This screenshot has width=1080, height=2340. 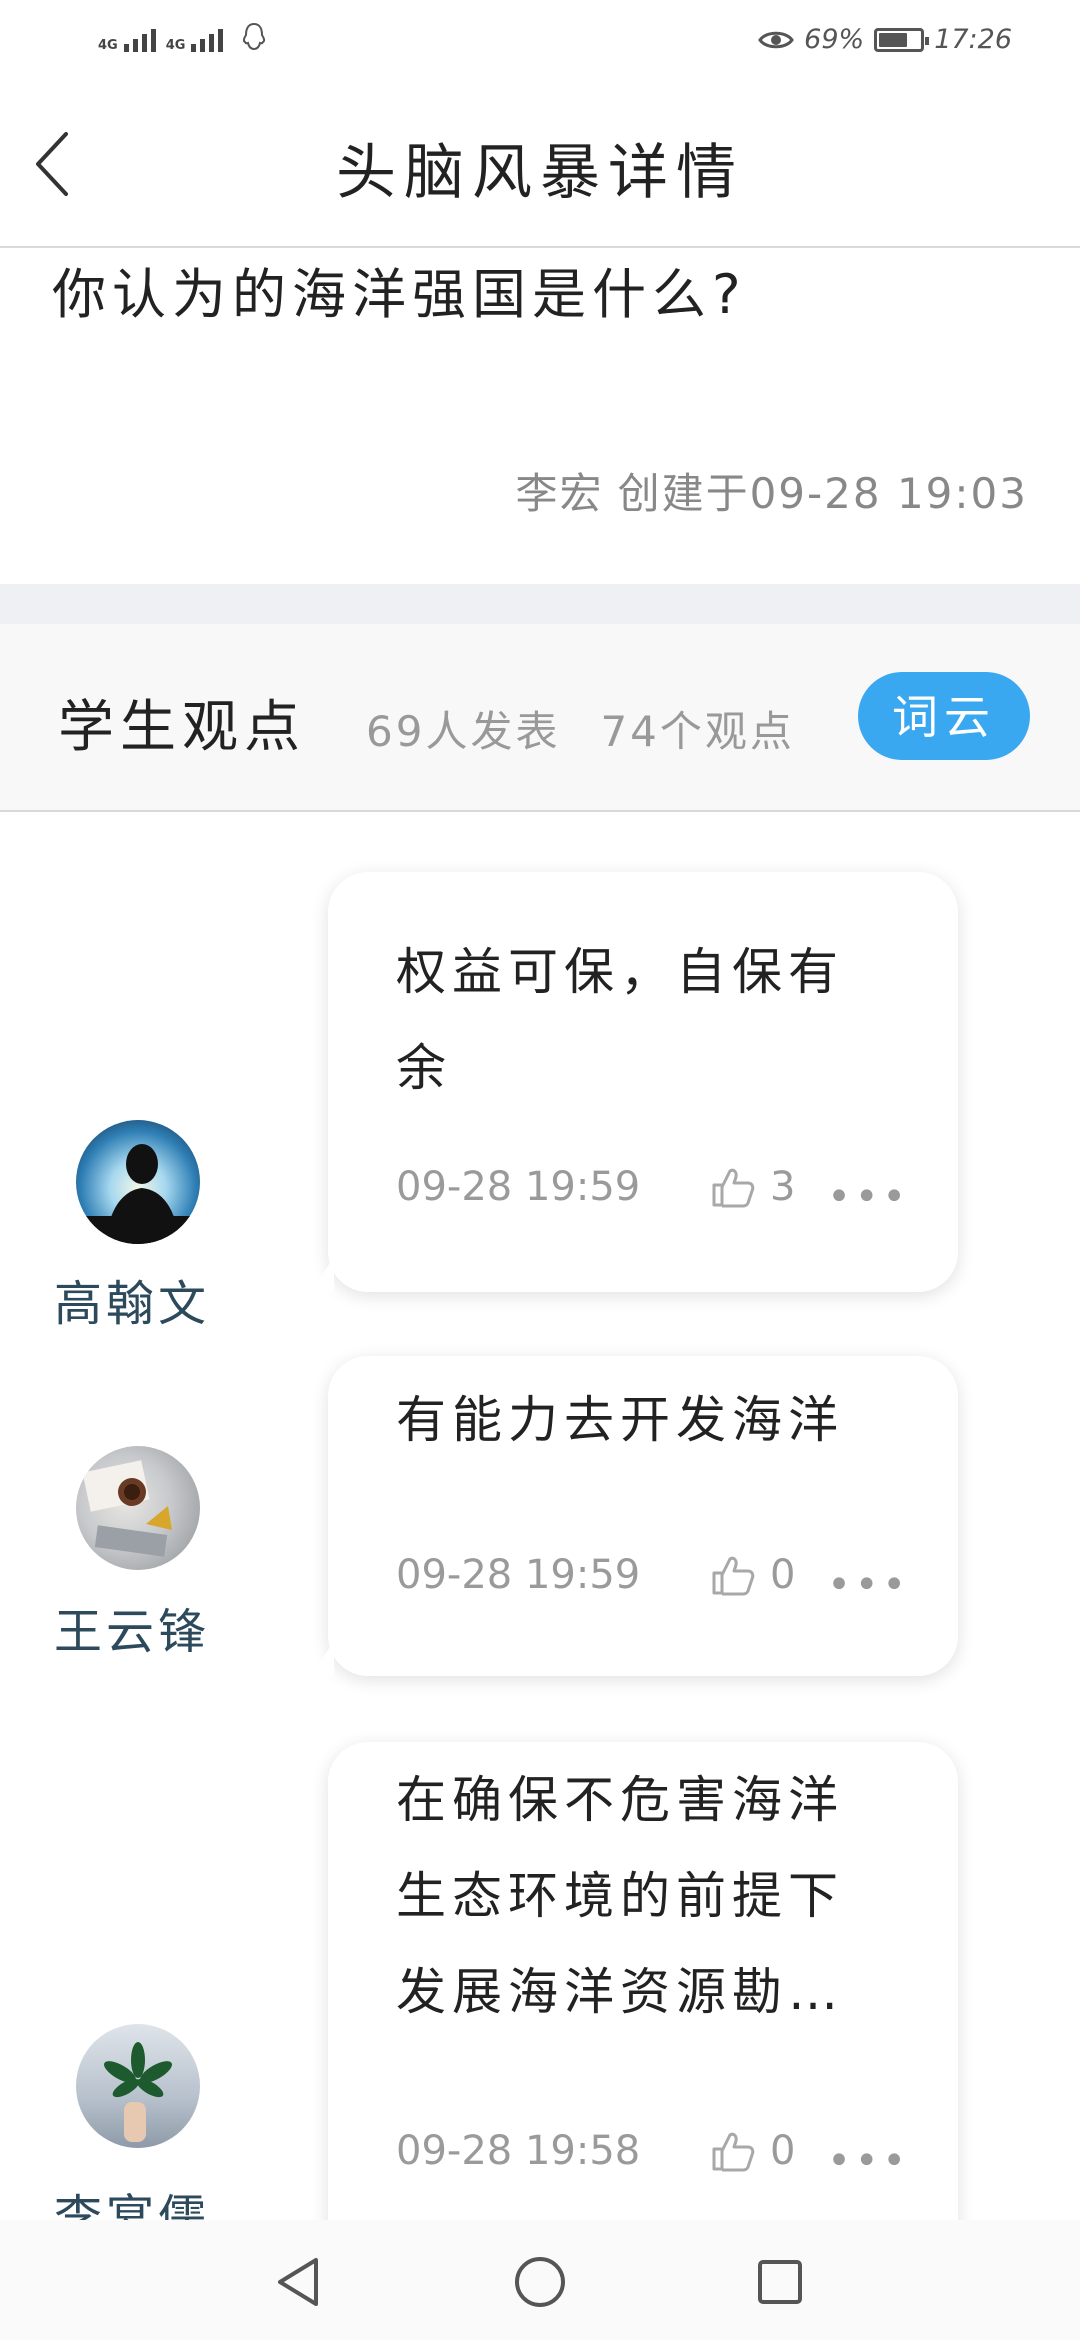 I want to click on status-right: 69% 17:26, so click(x=885, y=39).